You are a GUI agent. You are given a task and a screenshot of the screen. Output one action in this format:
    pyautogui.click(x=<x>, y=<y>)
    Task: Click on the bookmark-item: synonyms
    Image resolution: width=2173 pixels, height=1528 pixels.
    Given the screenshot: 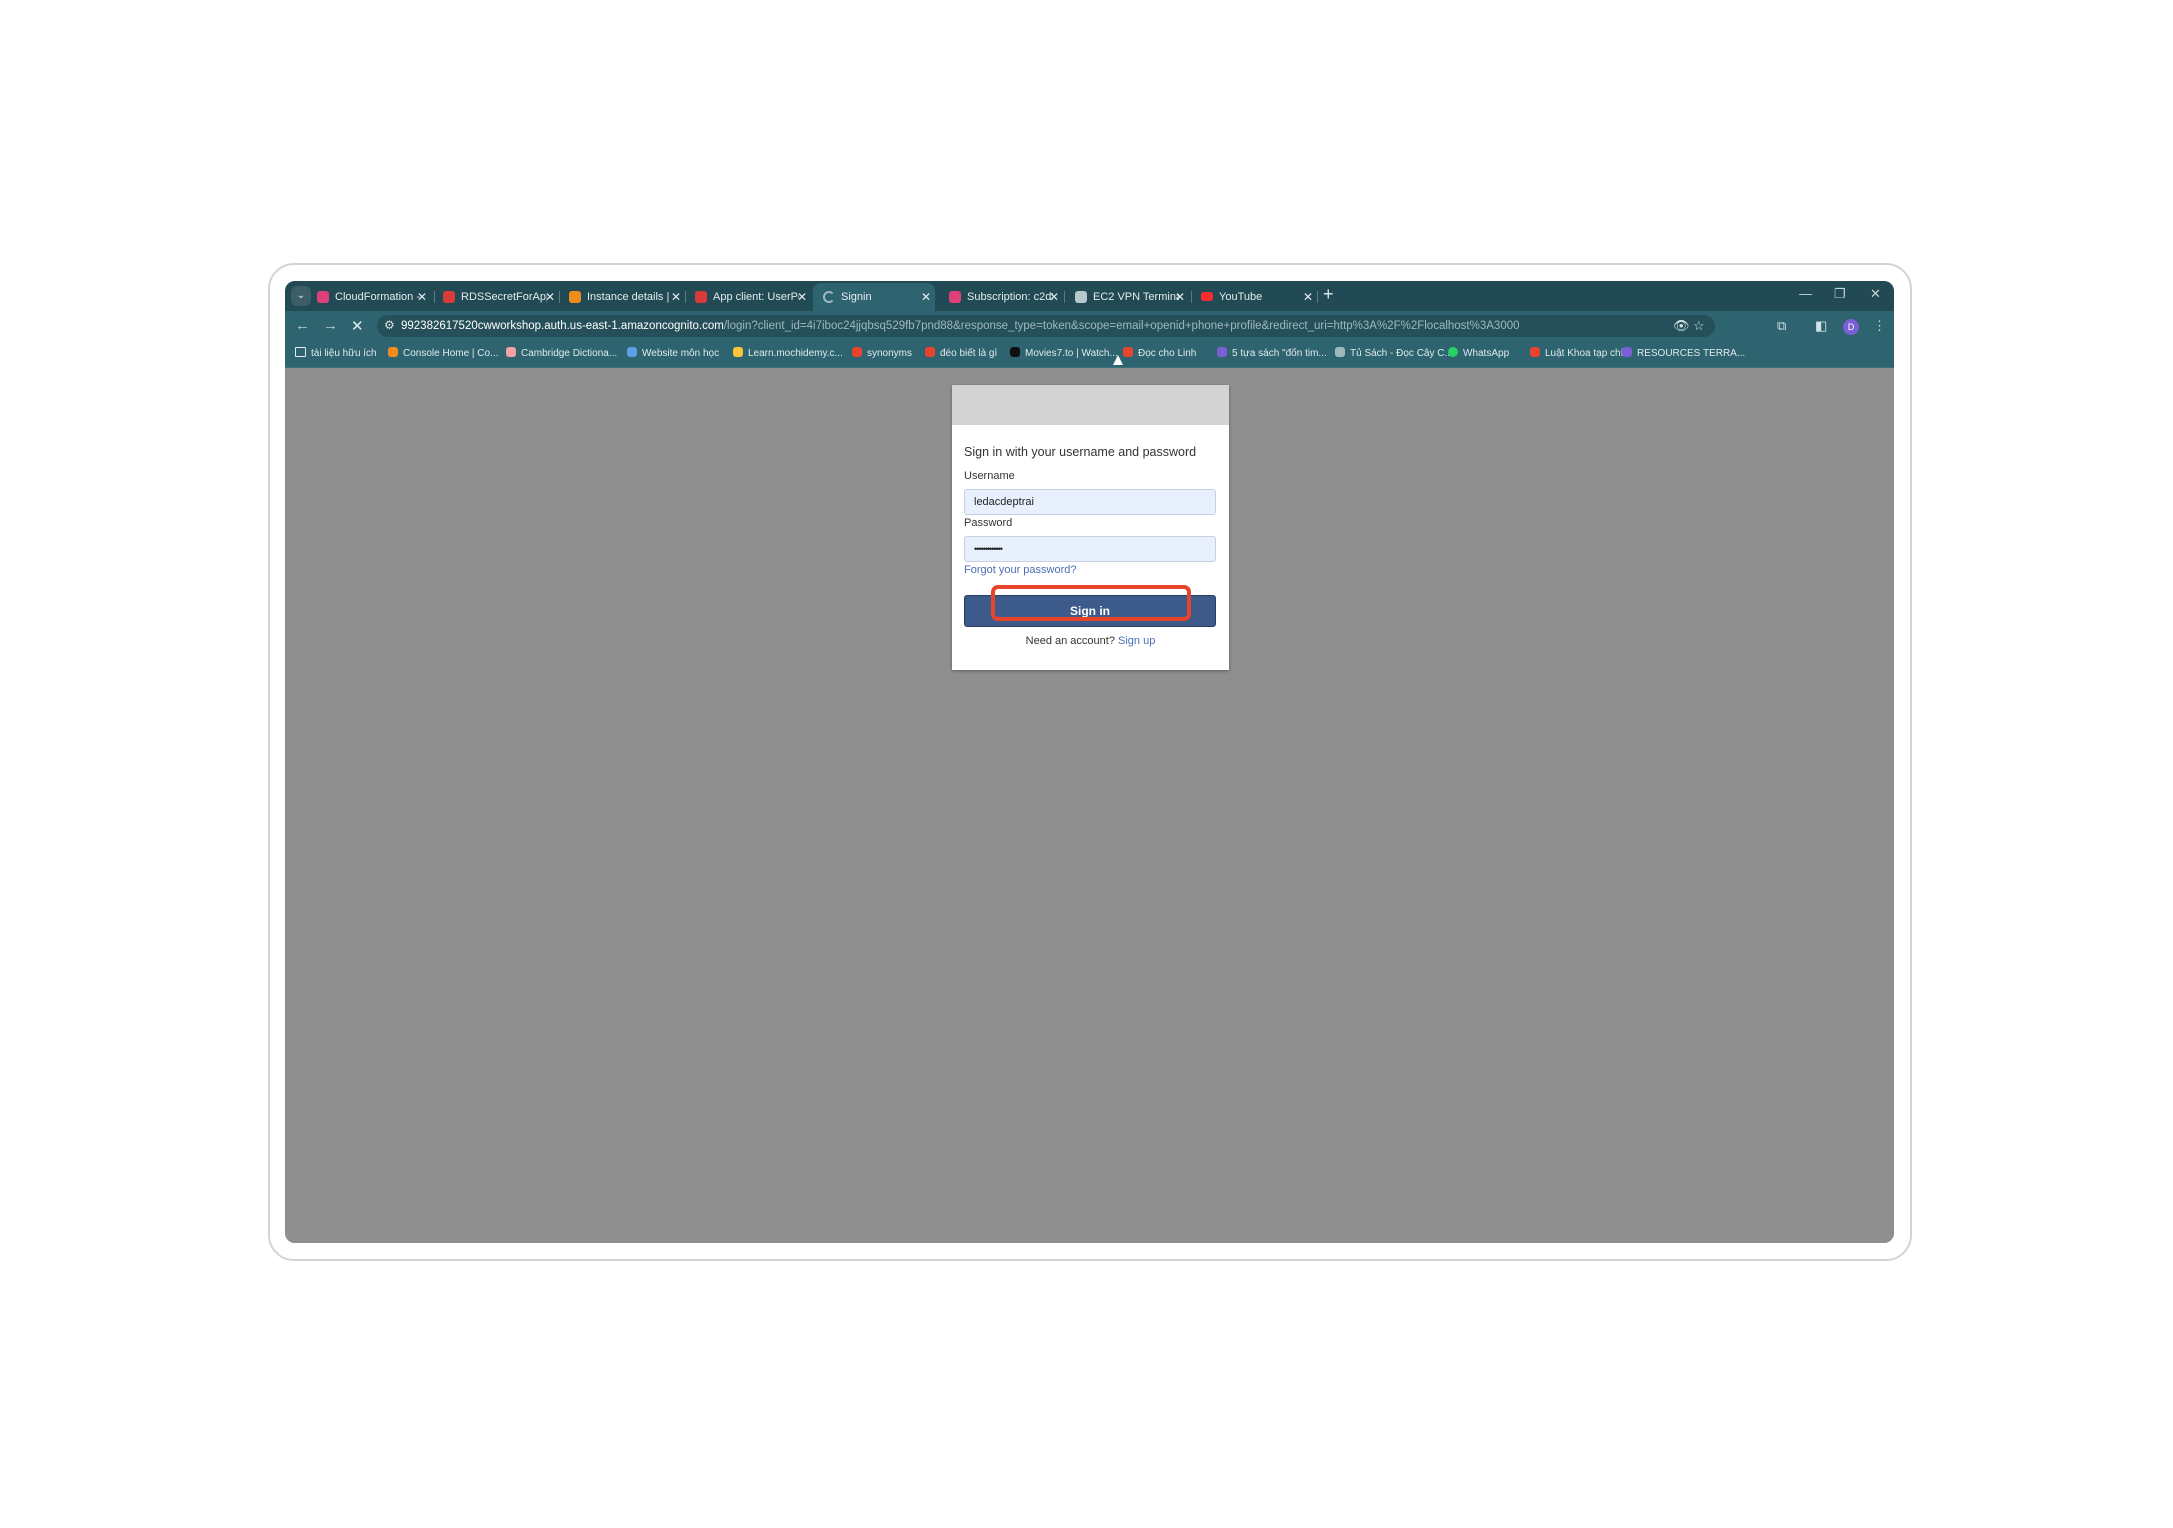 What is the action you would take?
    pyautogui.click(x=882, y=354)
    